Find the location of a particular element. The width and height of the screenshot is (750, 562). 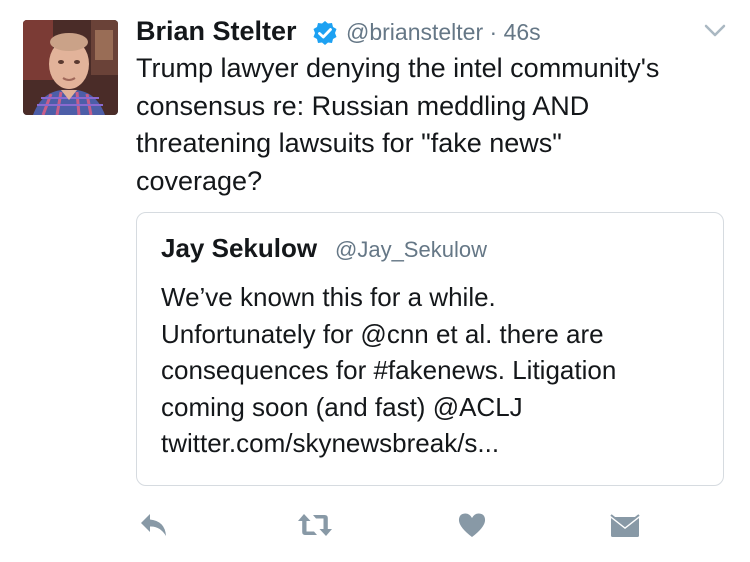

reply-icon is located at coordinates (154, 525).